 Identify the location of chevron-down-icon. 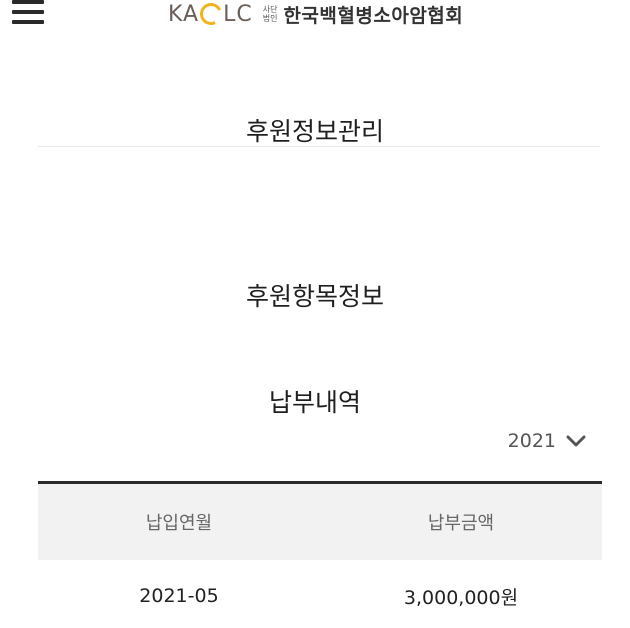
(576, 441).